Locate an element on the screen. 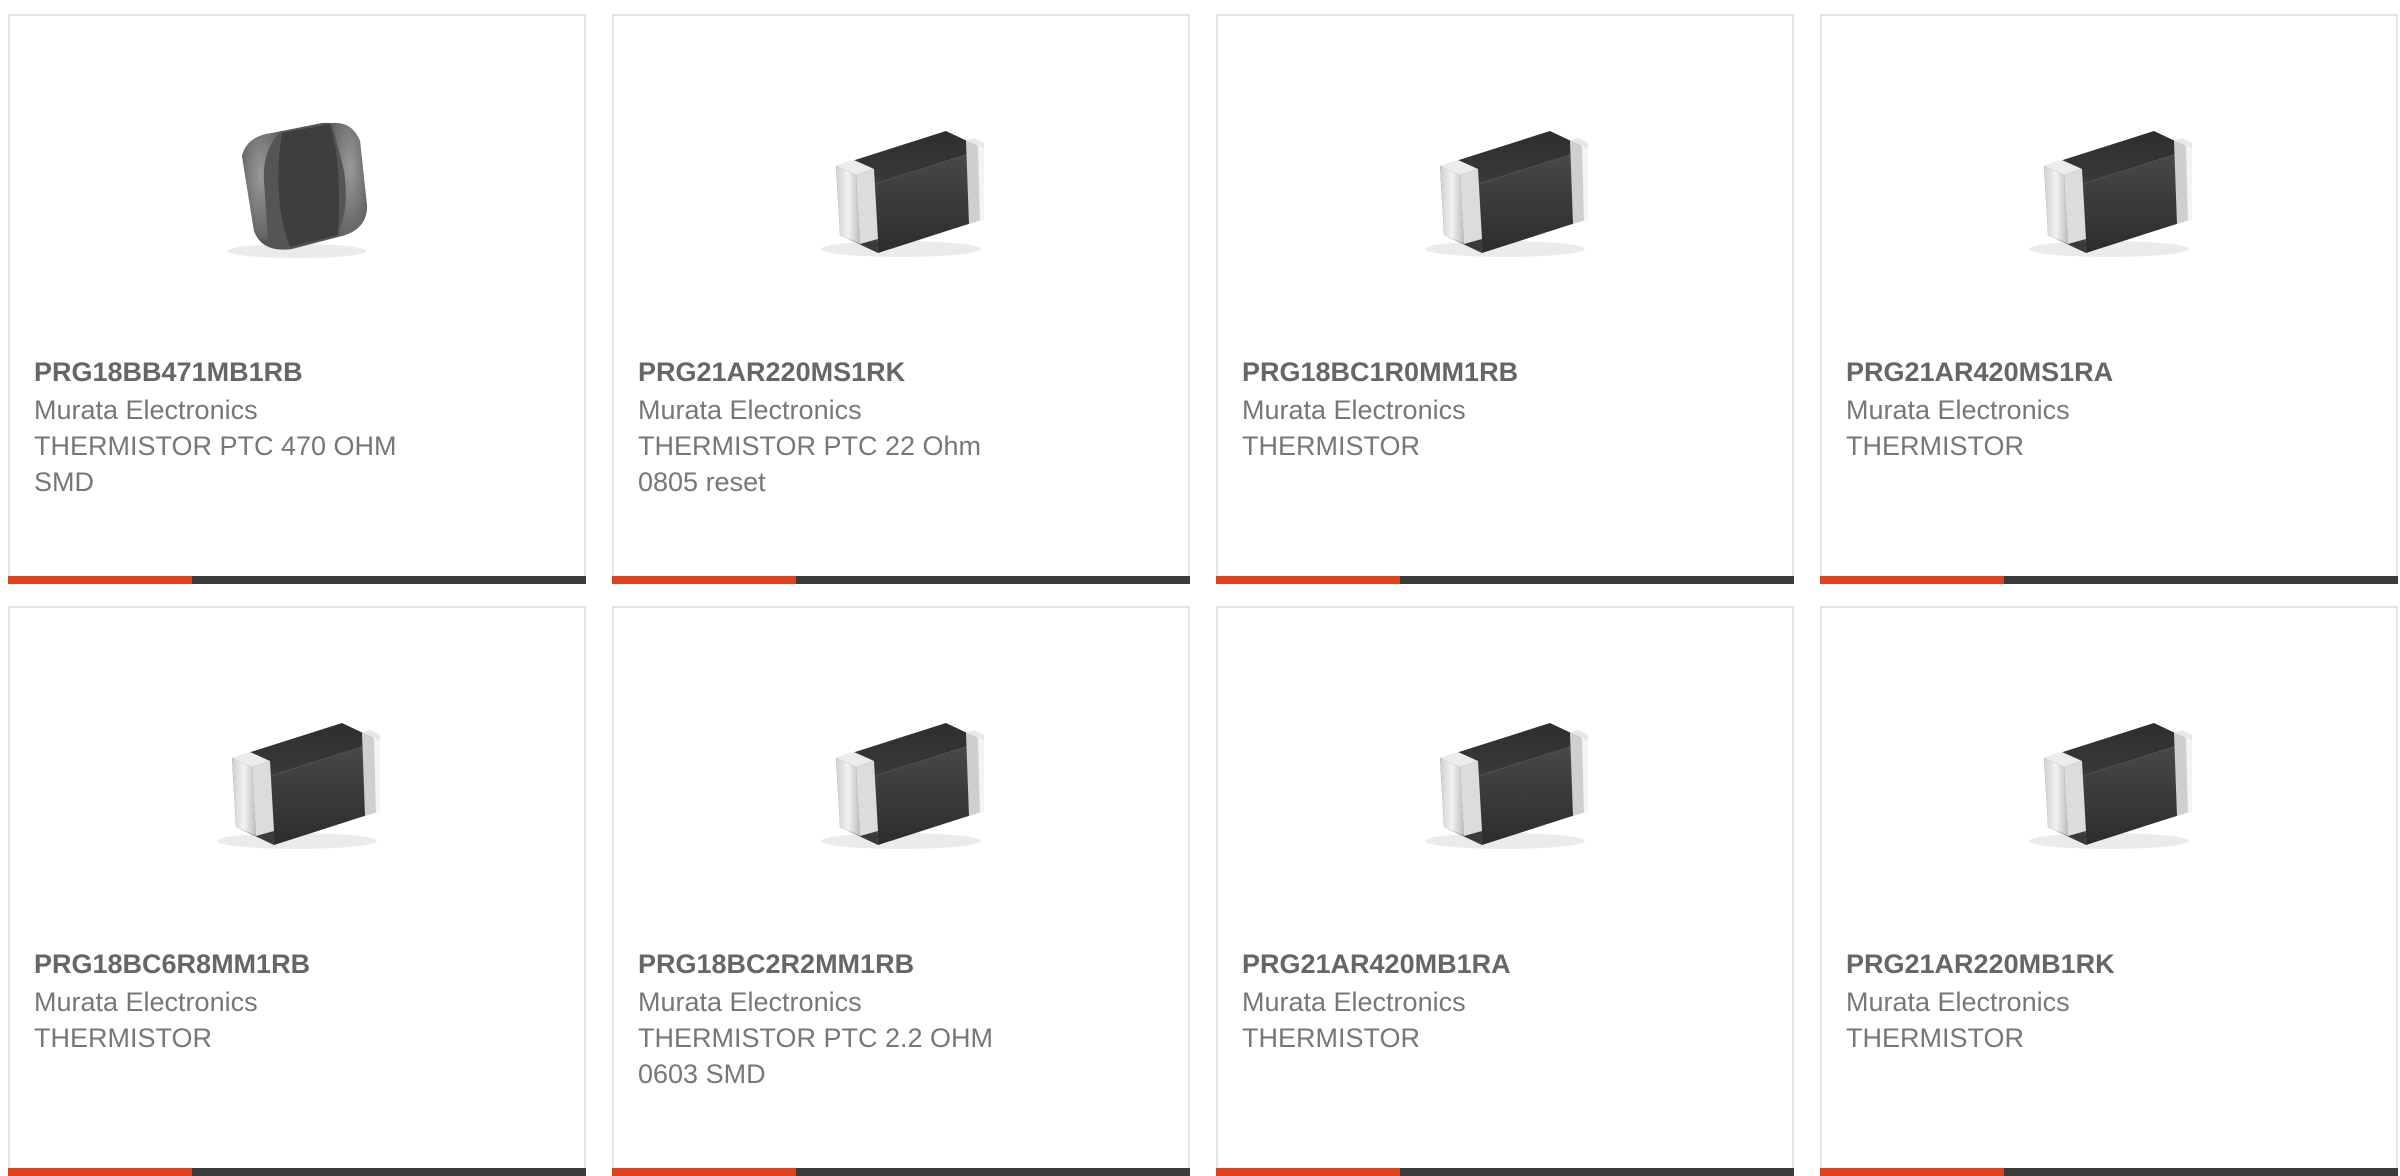 This screenshot has width=2400, height=1176. part-number-link: PRG21AR220MS1RK is located at coordinates (901, 372).